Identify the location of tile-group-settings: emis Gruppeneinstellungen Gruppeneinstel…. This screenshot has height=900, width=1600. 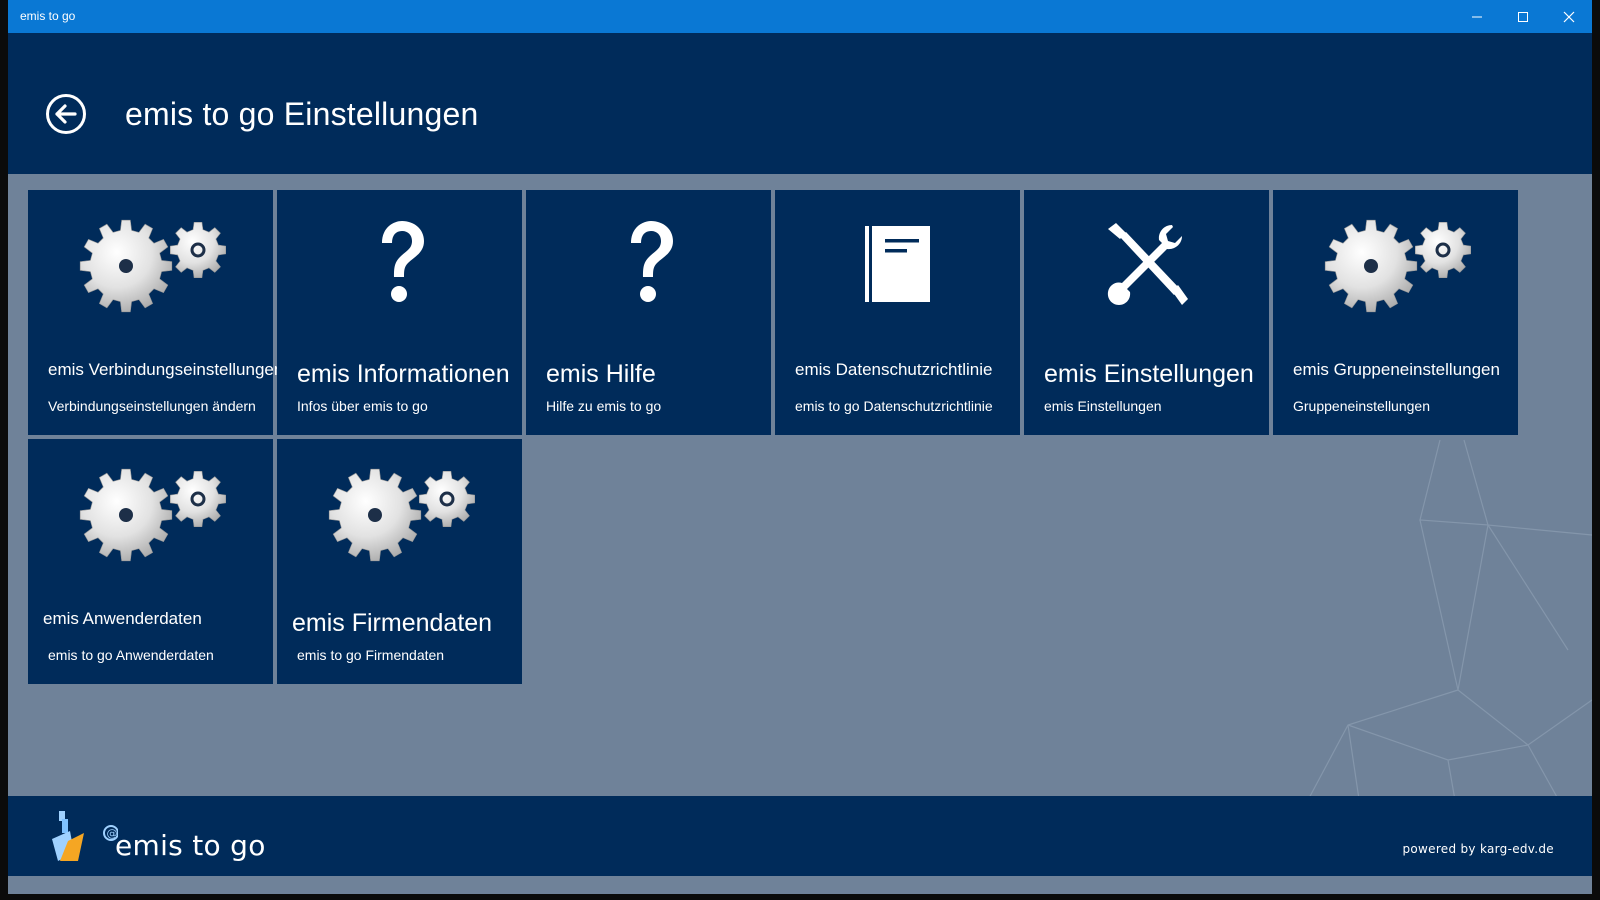
(1395, 312).